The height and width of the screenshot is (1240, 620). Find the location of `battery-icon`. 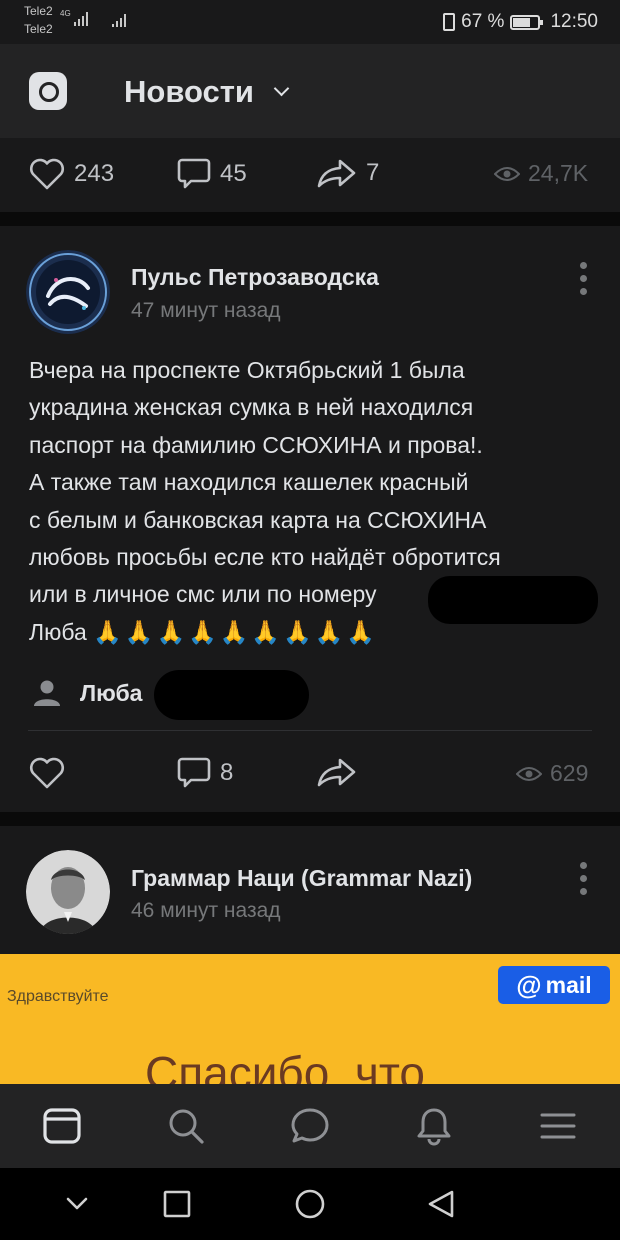

battery-icon is located at coordinates (527, 22).